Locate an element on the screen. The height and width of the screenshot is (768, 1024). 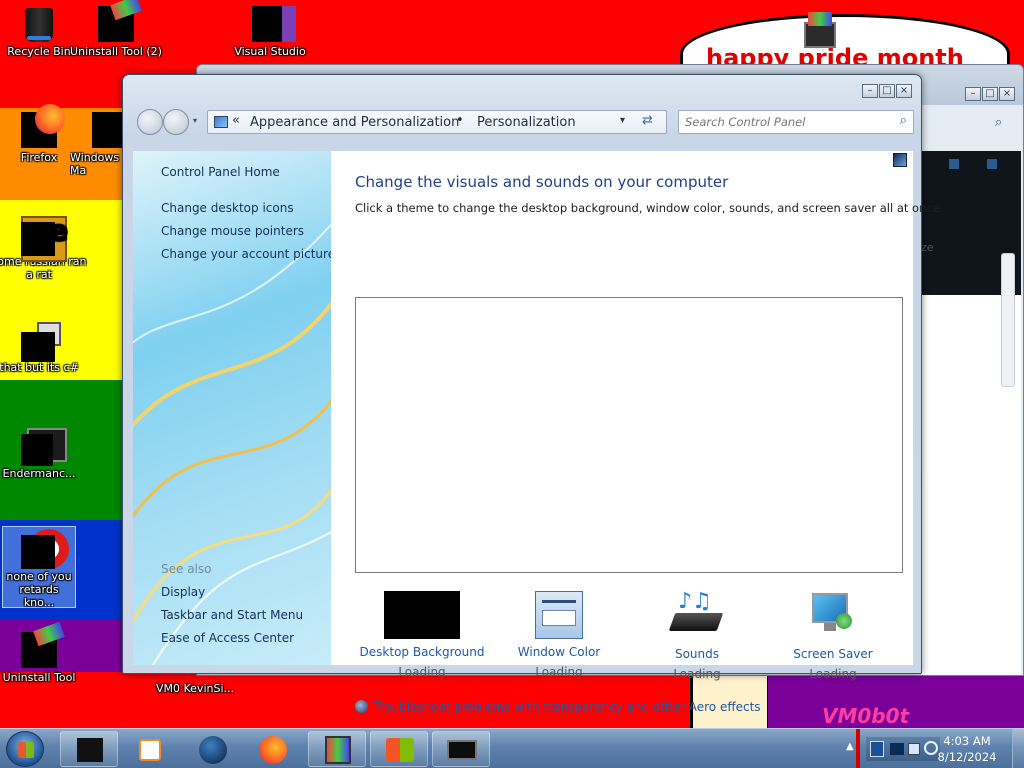
sounds-status: Loading is located at coordinates (697, 674).